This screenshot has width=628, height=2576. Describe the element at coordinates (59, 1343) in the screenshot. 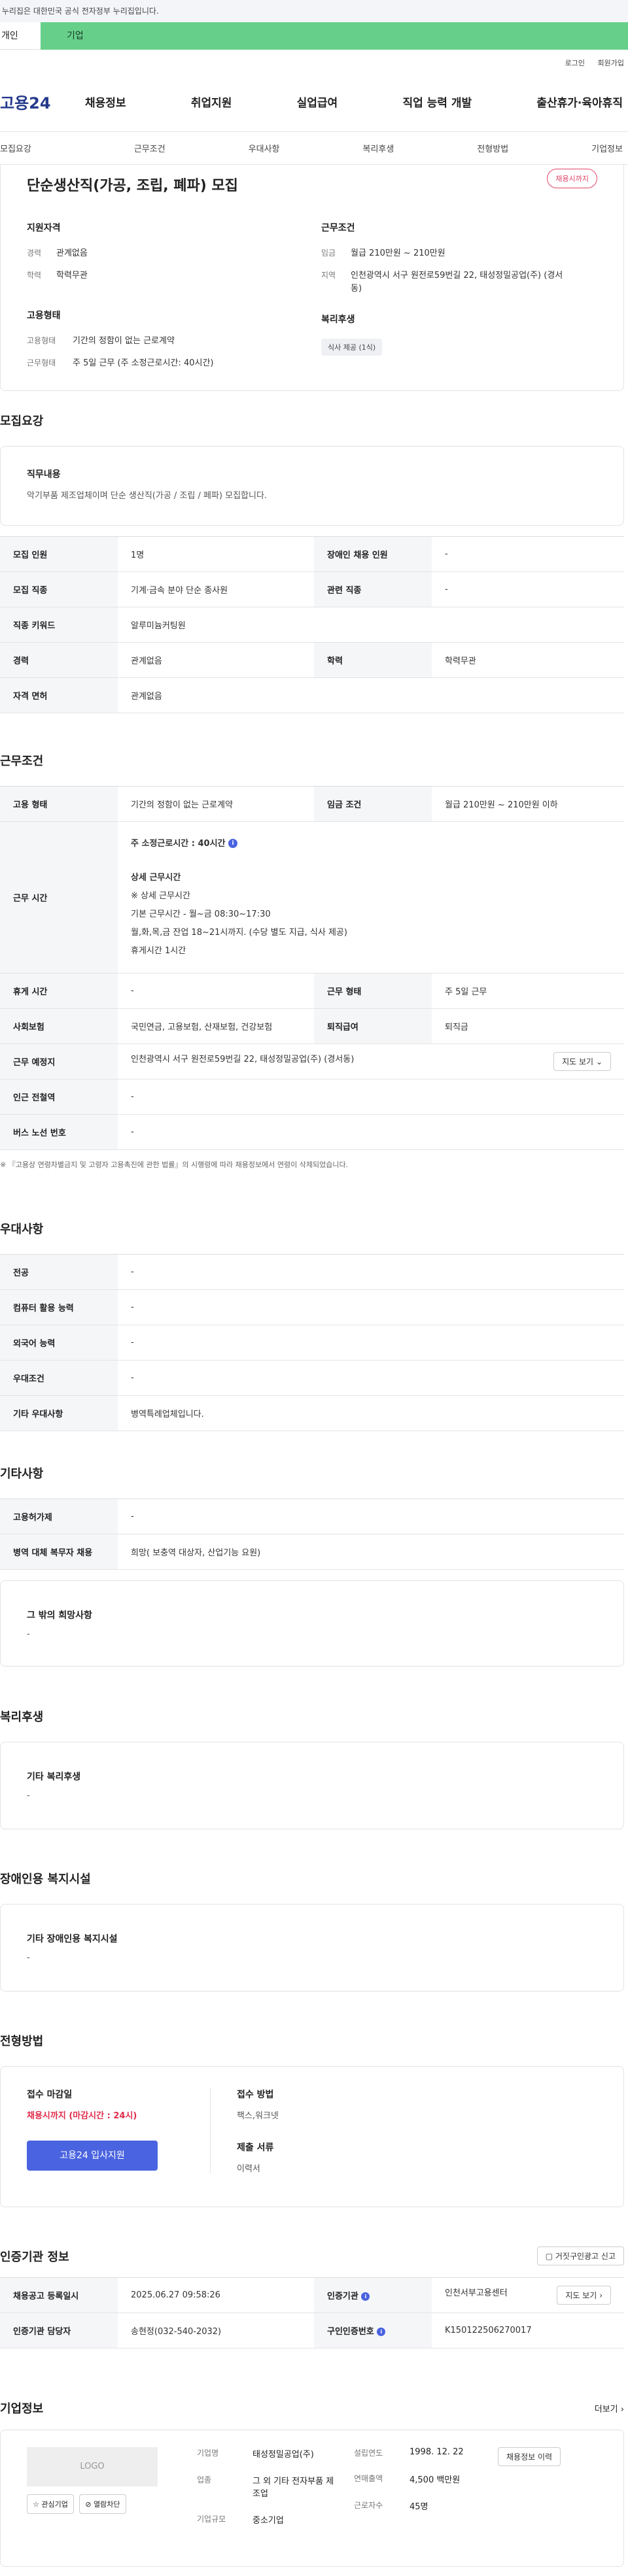

I see `cell-label: 외국어 능력` at that location.